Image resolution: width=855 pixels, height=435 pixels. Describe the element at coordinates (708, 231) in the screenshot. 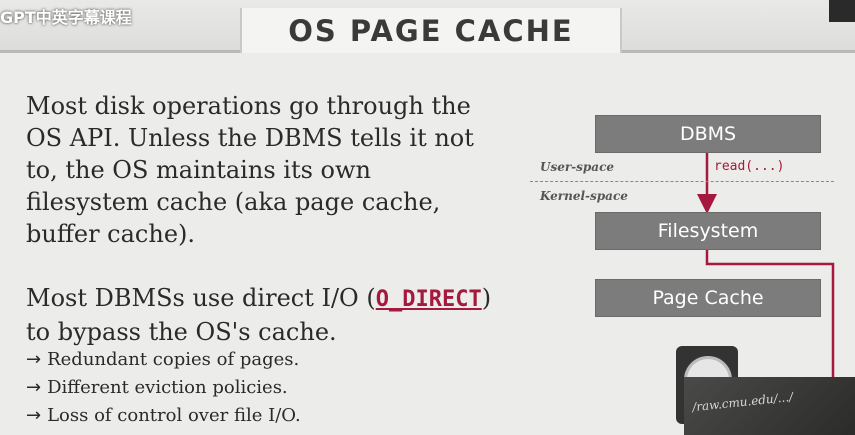

I see `filesystem-box: Filesystem` at that location.